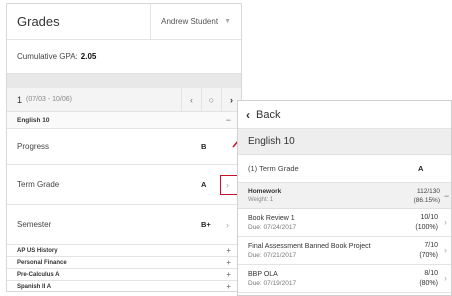  I want to click on grade-value: B+, so click(206, 224).